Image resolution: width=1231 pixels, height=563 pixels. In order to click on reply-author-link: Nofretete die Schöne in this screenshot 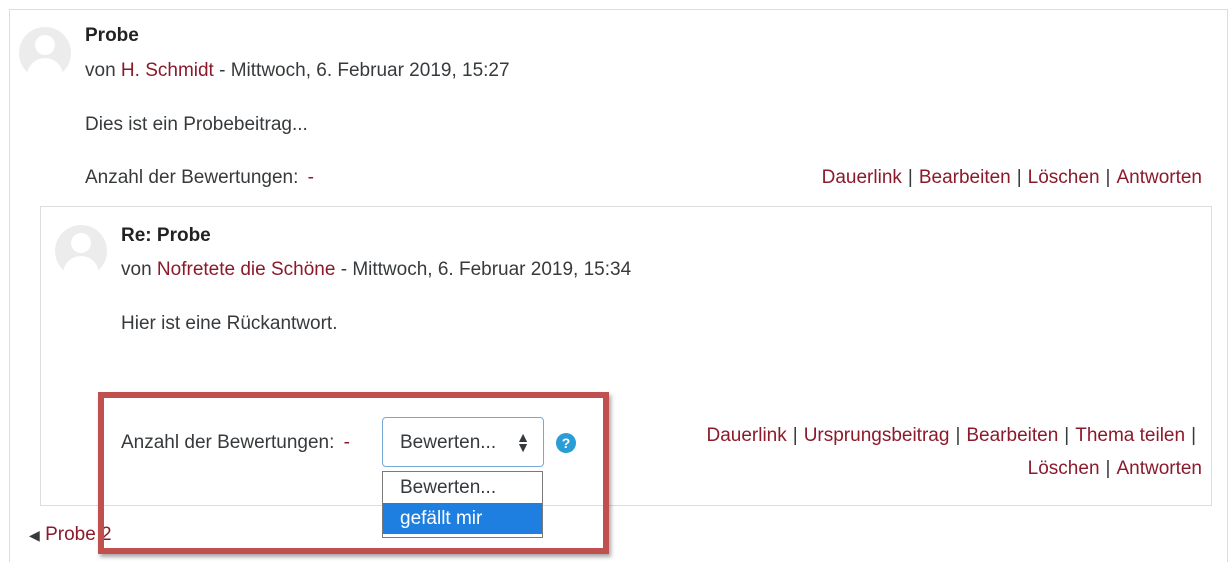, I will do `click(246, 269)`.